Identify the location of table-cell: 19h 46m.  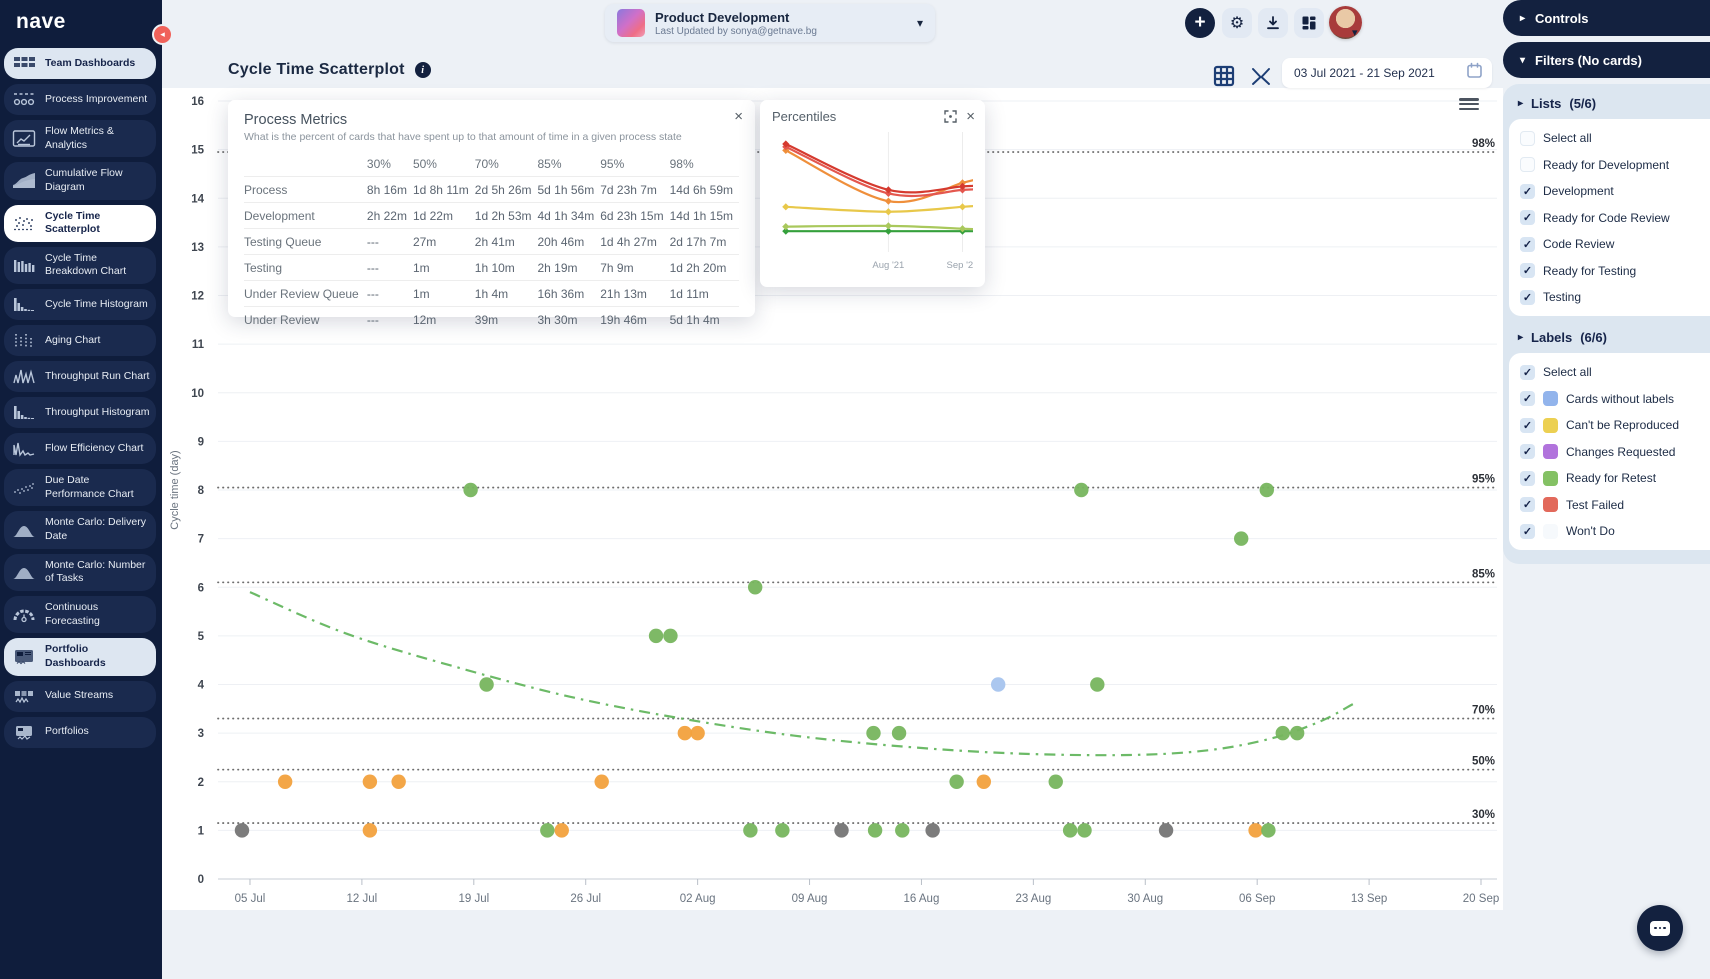
(635, 319).